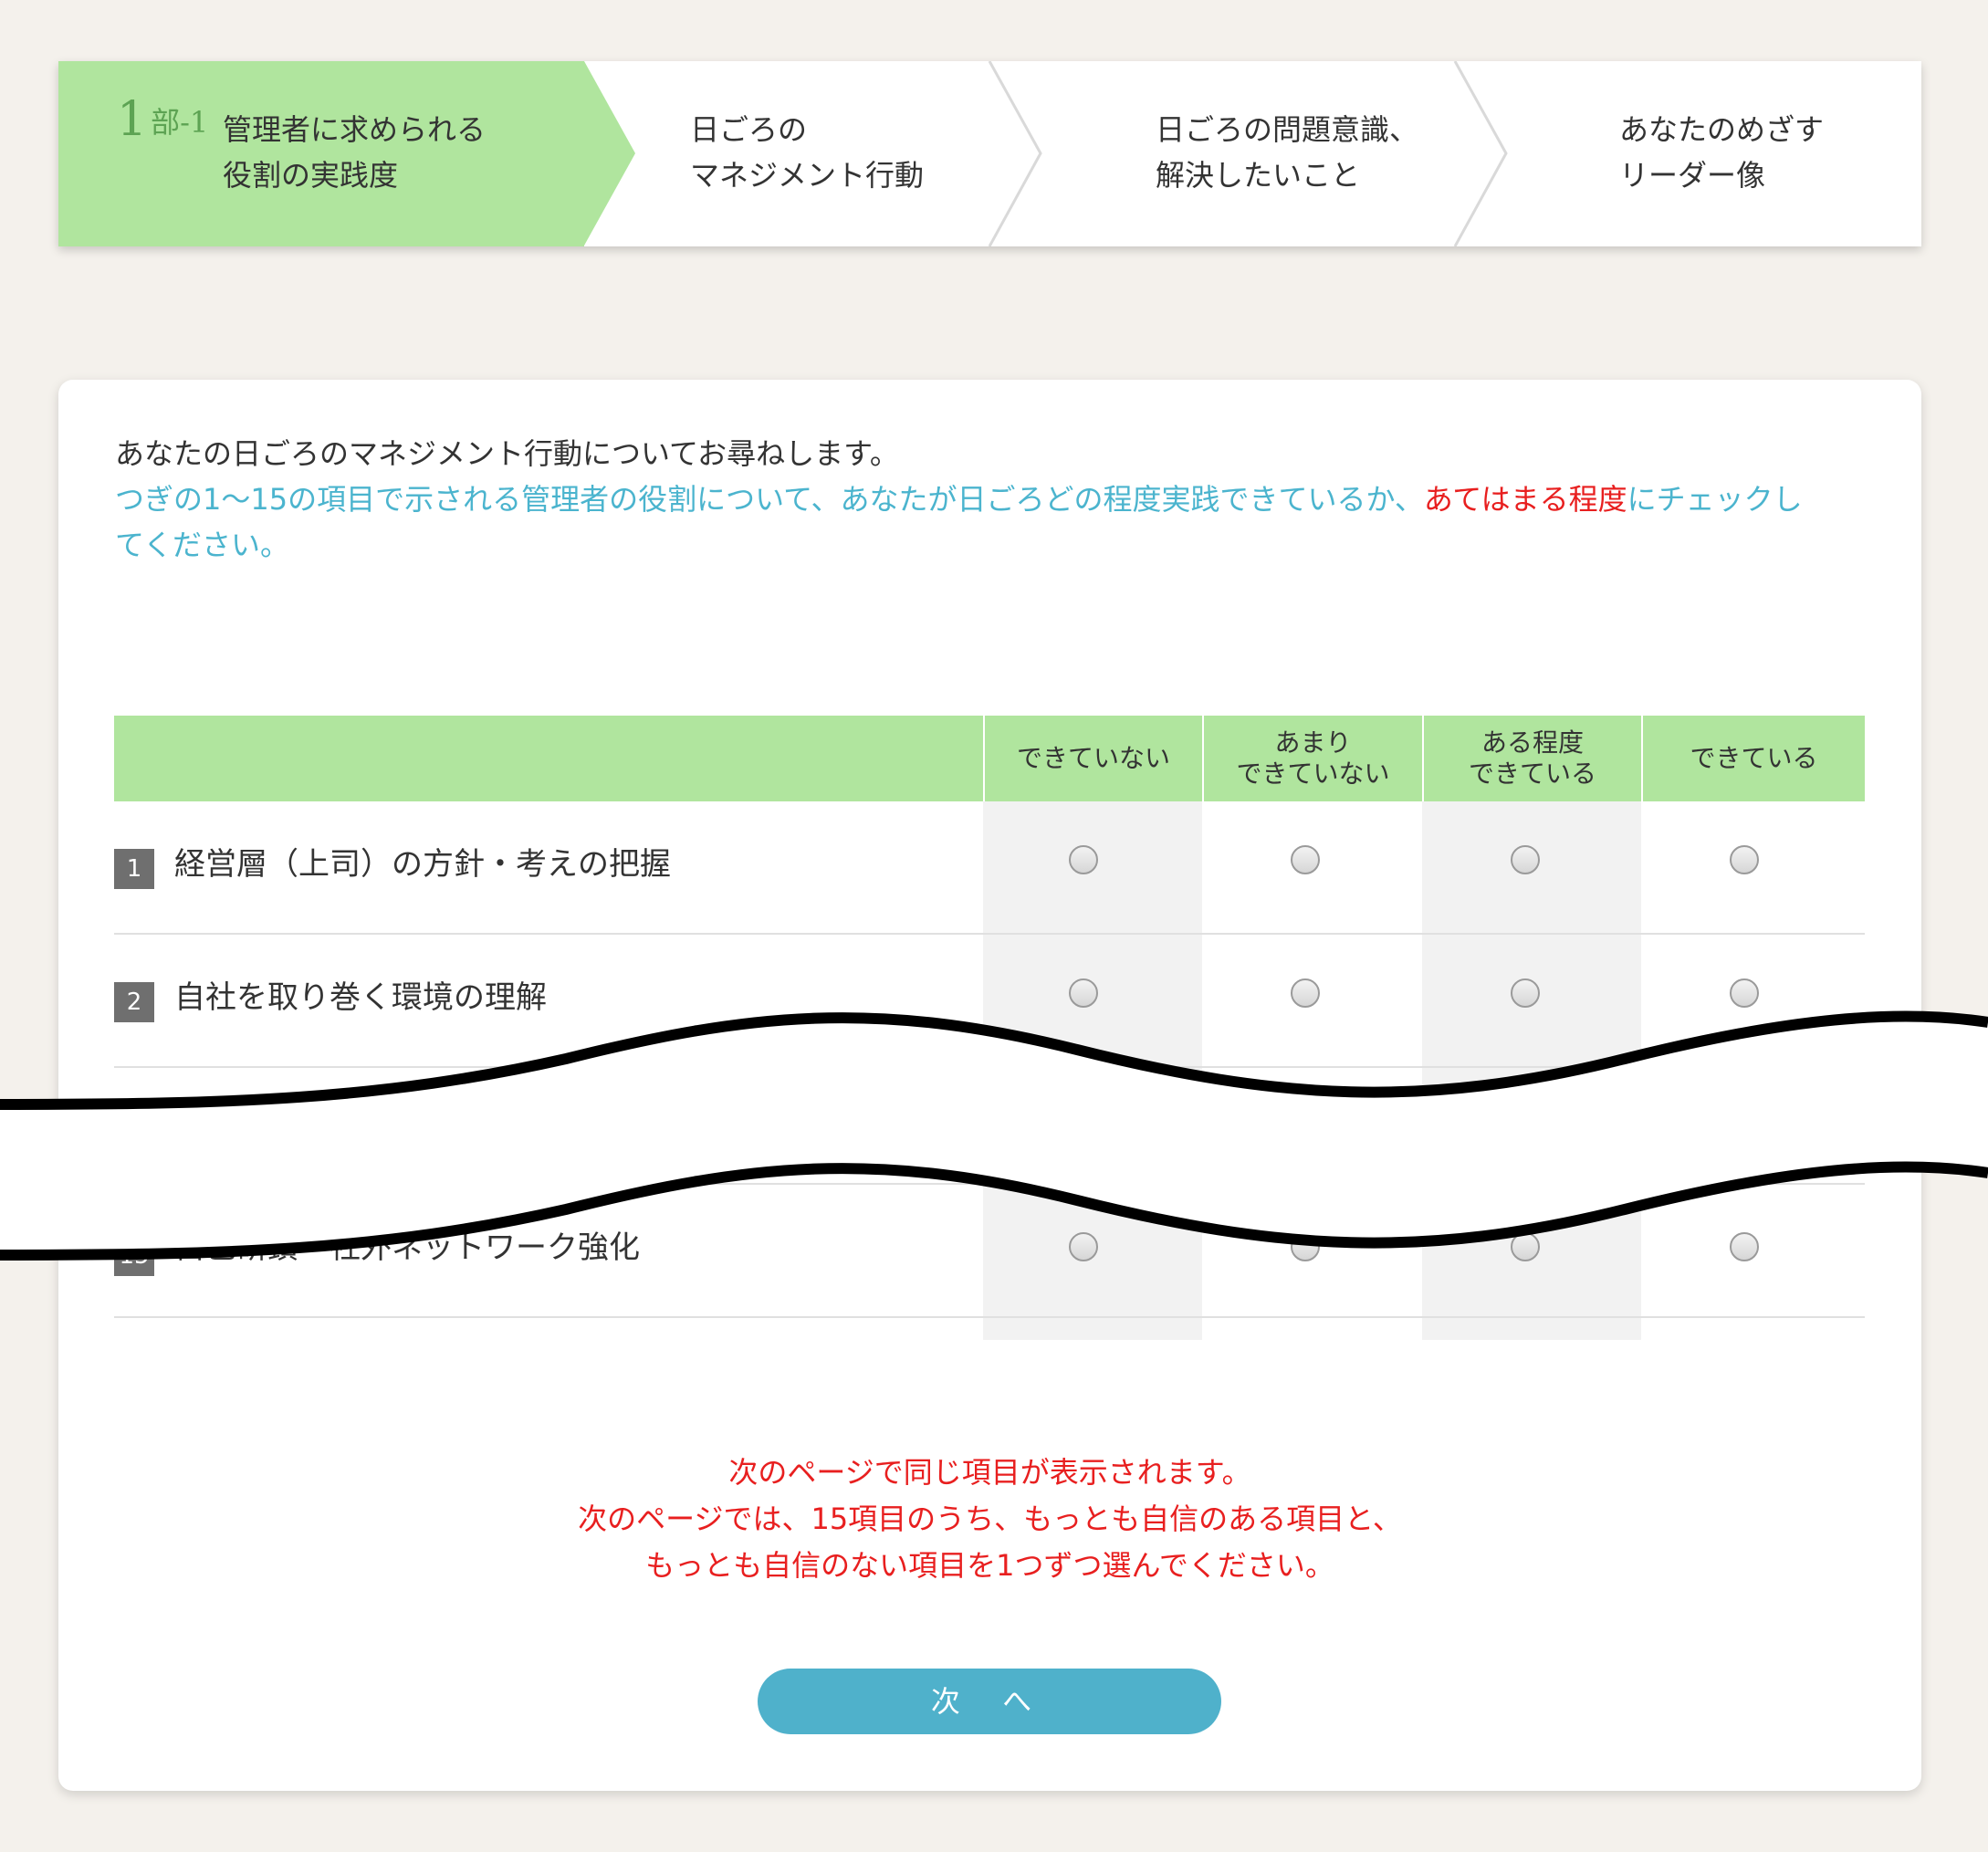  I want to click on omission-break, so click(994, 1135).